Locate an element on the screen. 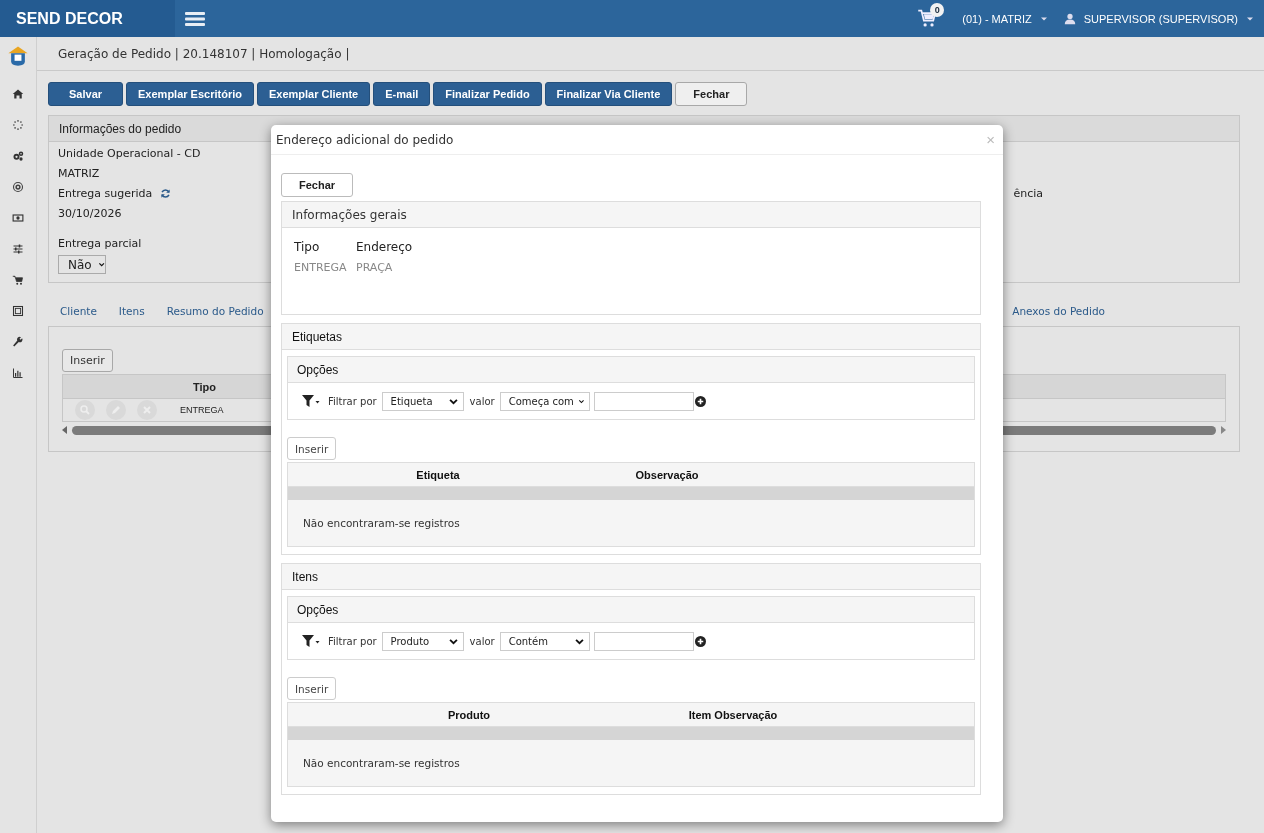  section-title: Itens is located at coordinates (305, 576).